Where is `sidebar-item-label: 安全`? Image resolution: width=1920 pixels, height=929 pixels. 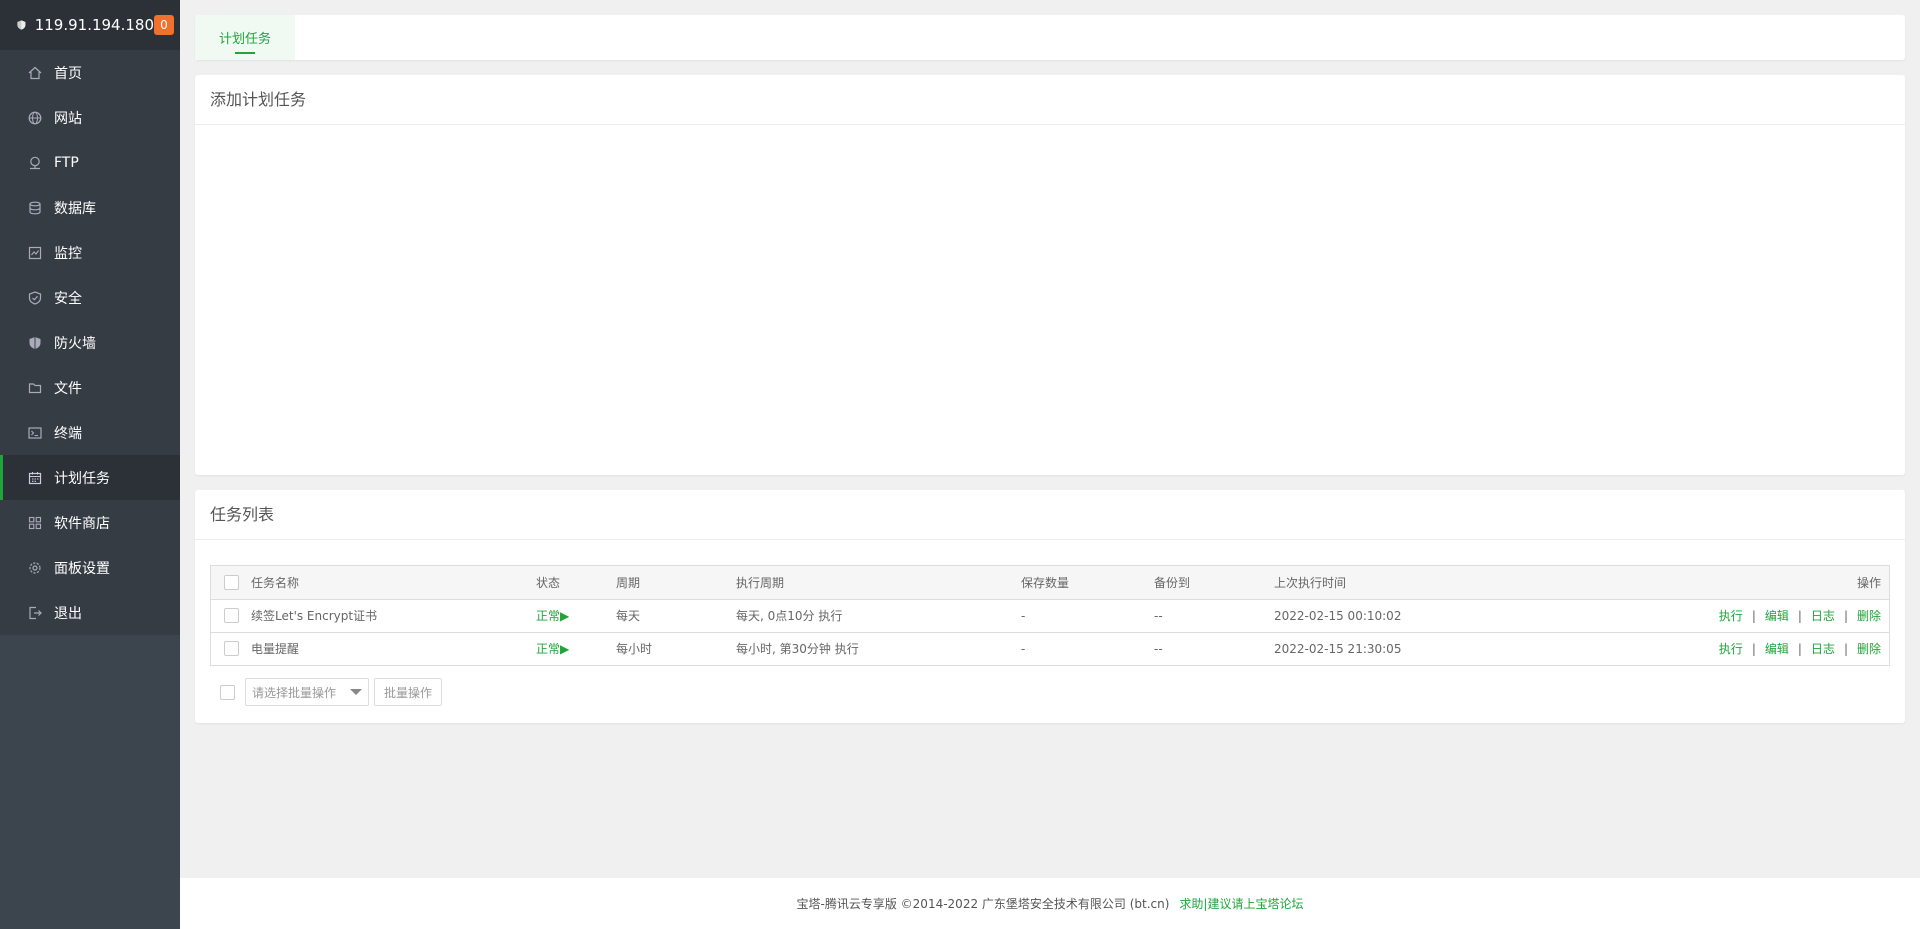 sidebar-item-label: 安全 is located at coordinates (68, 298).